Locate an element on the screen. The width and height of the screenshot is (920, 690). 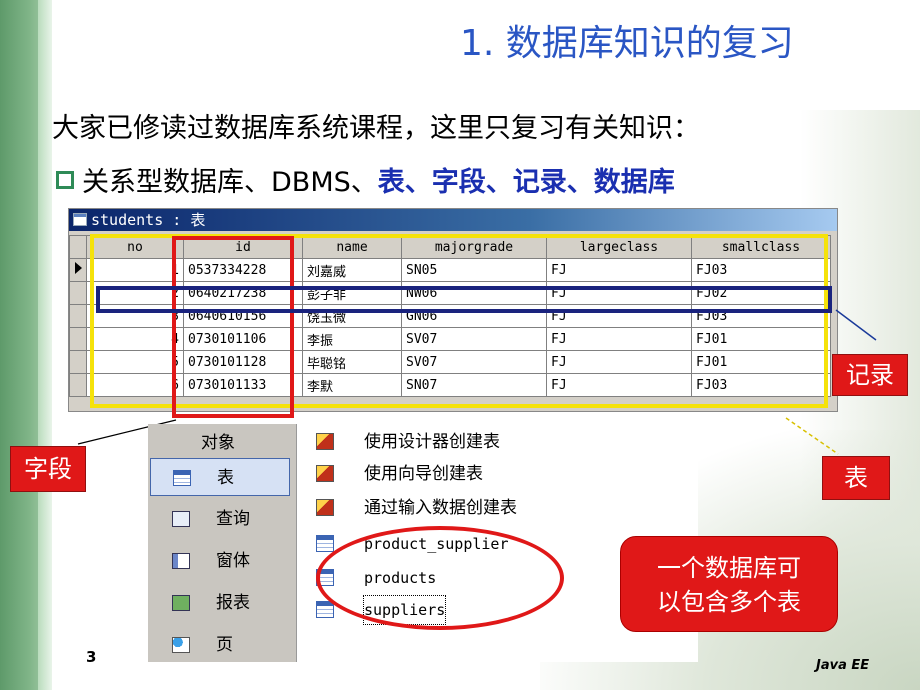
form-icon is located at coordinates (181, 561).